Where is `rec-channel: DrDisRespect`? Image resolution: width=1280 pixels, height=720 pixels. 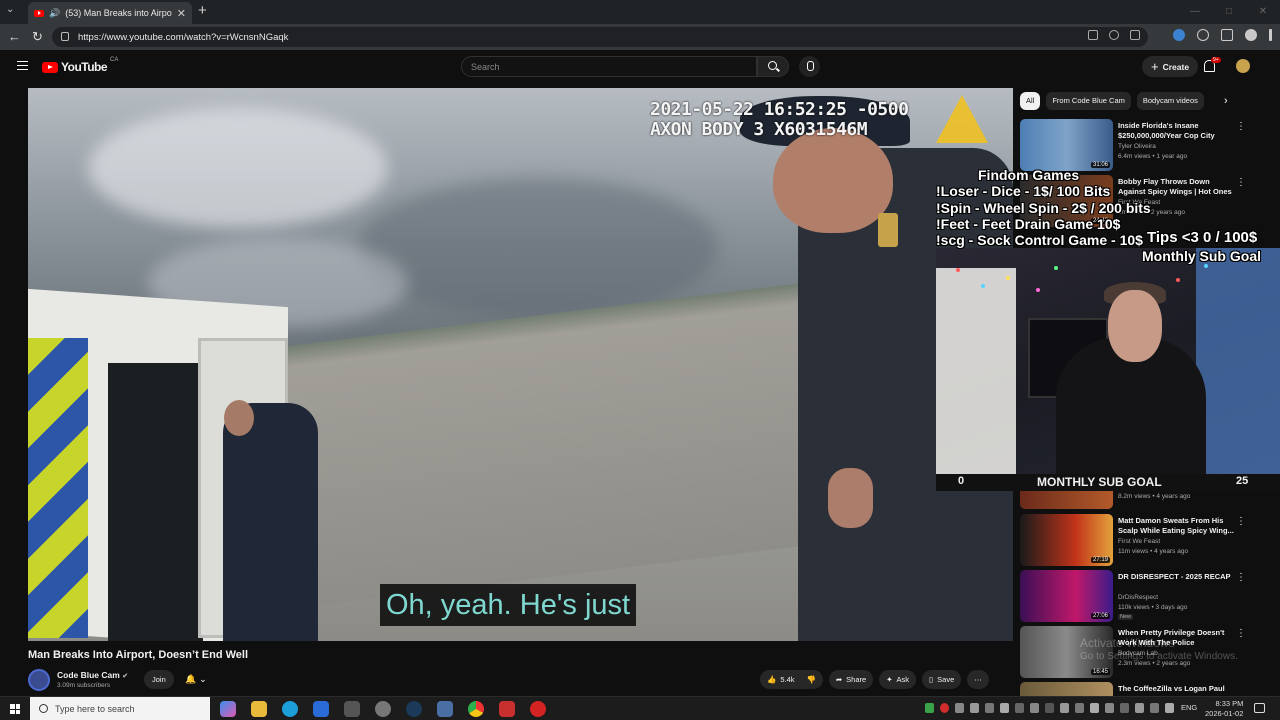
rec-channel: DrDisRespect is located at coordinates (1138, 597).